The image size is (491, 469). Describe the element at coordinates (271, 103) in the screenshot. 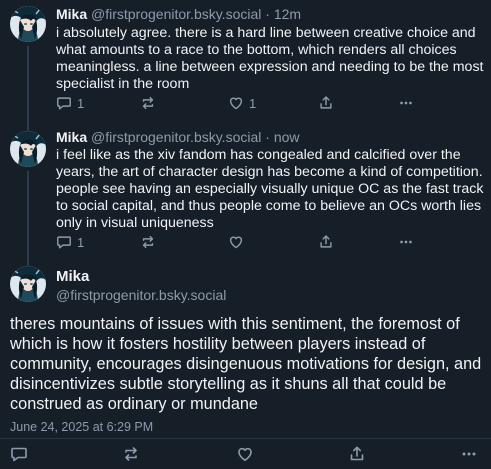

I see `post-actions: 1 1` at that location.